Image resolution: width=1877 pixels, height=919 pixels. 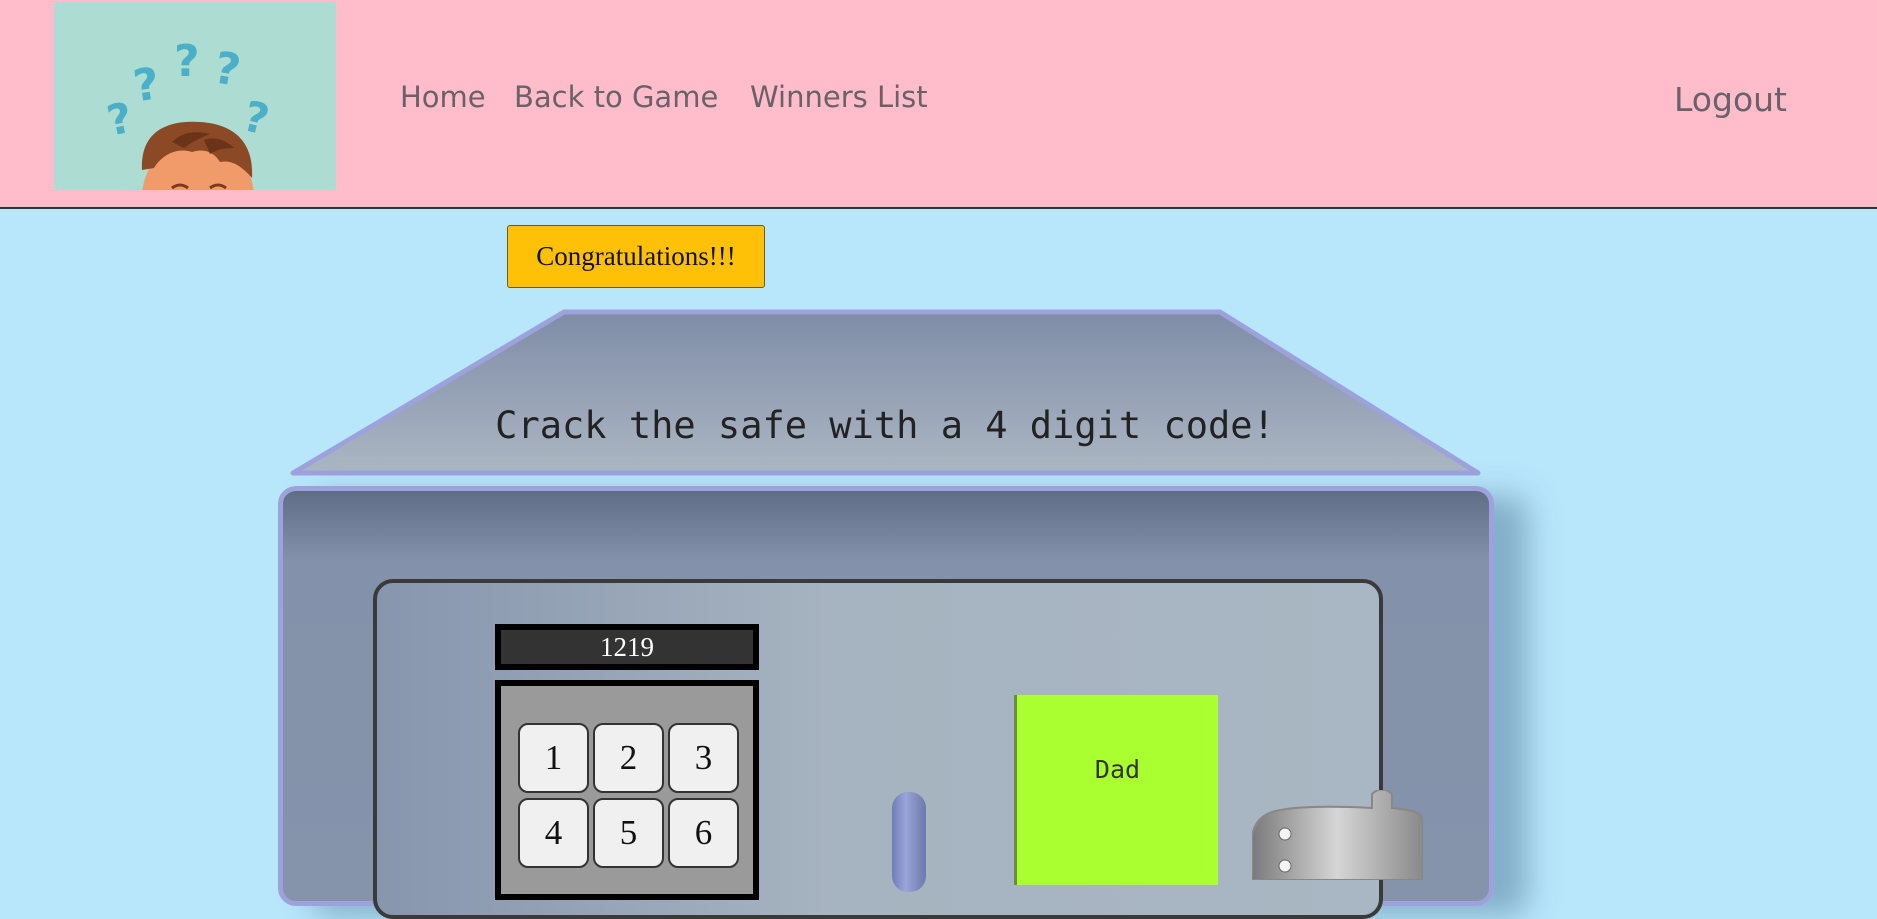 What do you see at coordinates (839, 97) in the screenshot?
I see `nav-winners-list-link: Winners List` at bounding box center [839, 97].